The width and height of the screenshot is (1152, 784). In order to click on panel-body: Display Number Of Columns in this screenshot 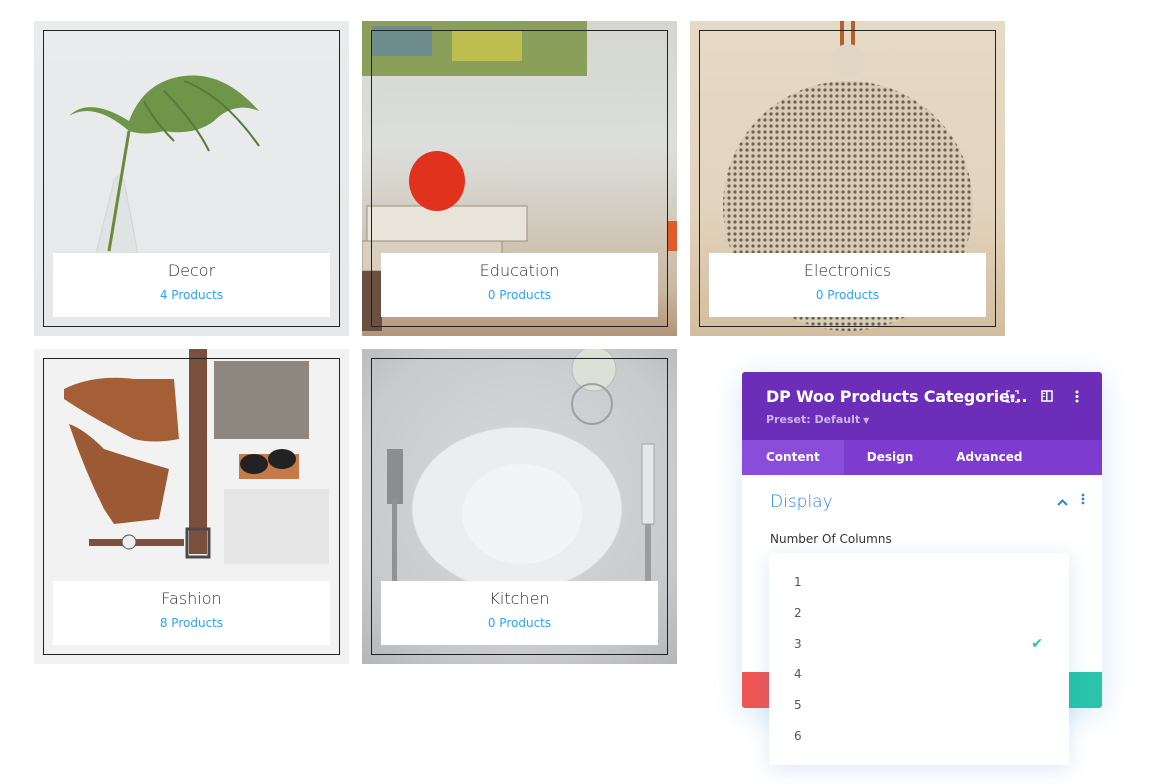, I will do `click(922, 510)`.